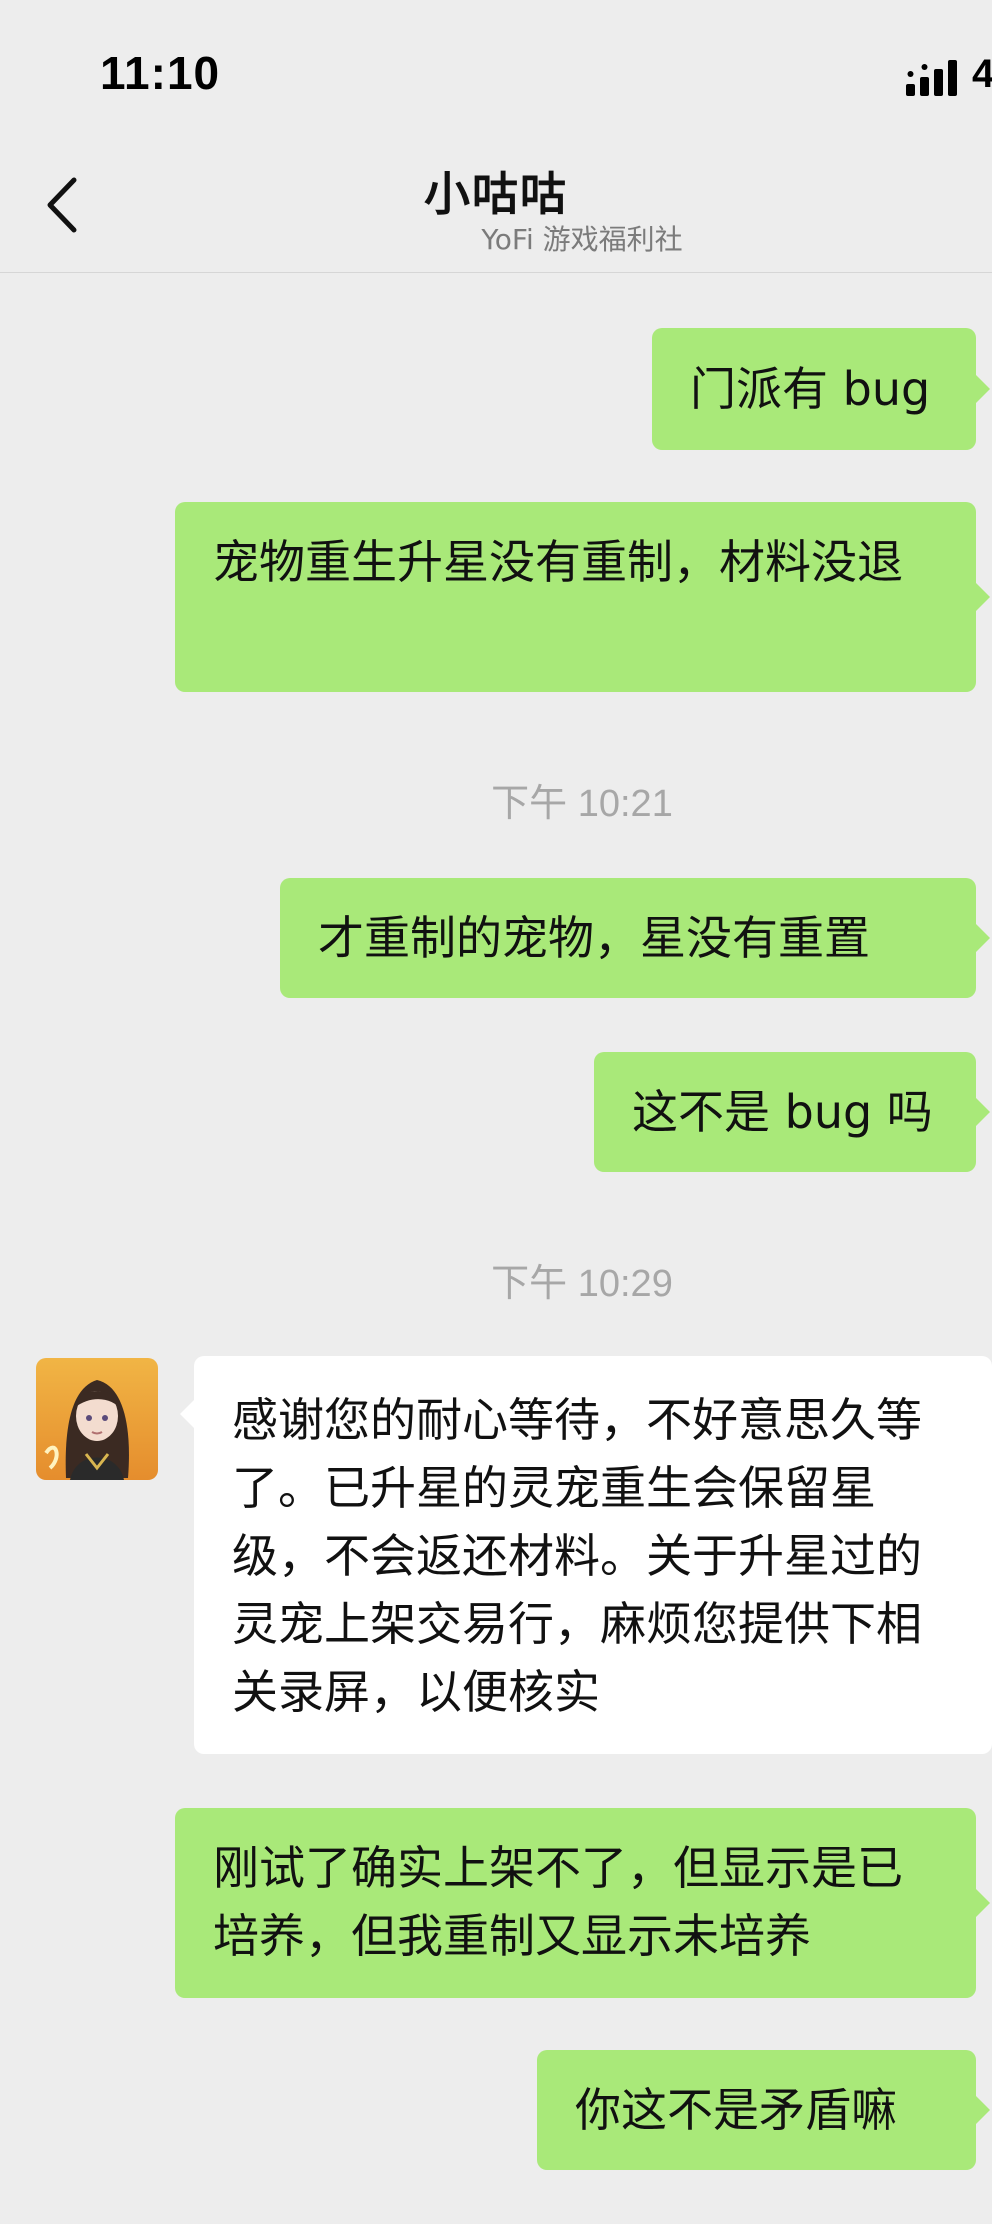  I want to click on network-type-label: 4, so click(982, 74).